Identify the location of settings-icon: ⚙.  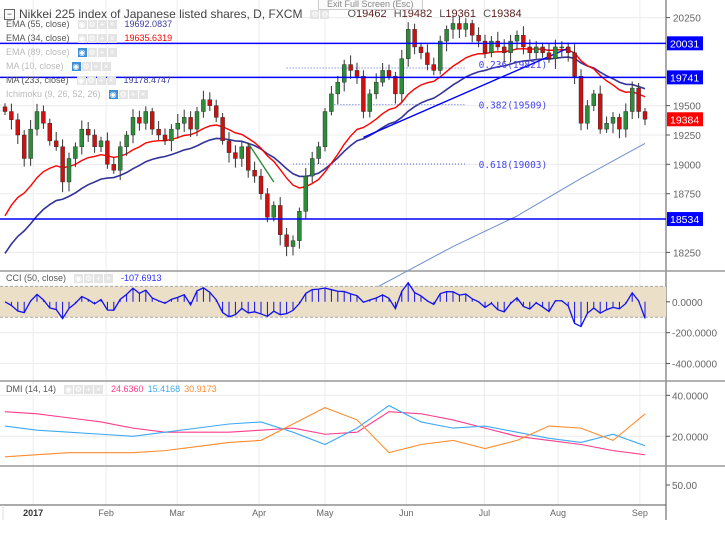
(315, 14).